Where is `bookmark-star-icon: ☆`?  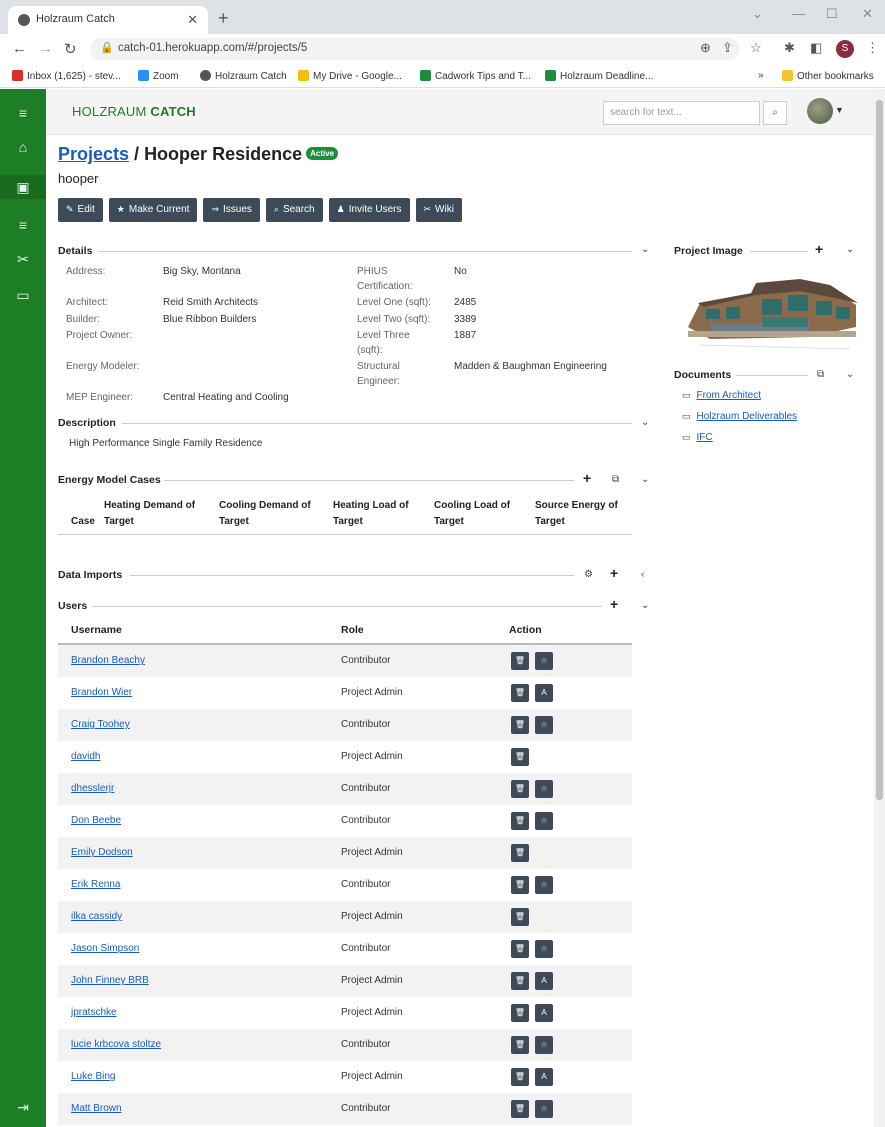
bookmark-star-icon: ☆ is located at coordinates (756, 48).